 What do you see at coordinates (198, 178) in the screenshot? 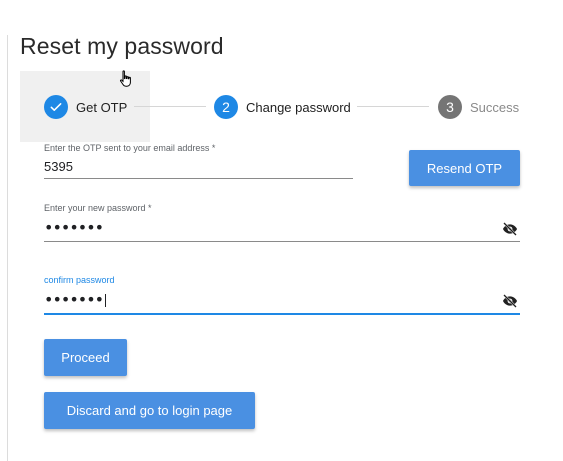
I see `otp-field-underline` at bounding box center [198, 178].